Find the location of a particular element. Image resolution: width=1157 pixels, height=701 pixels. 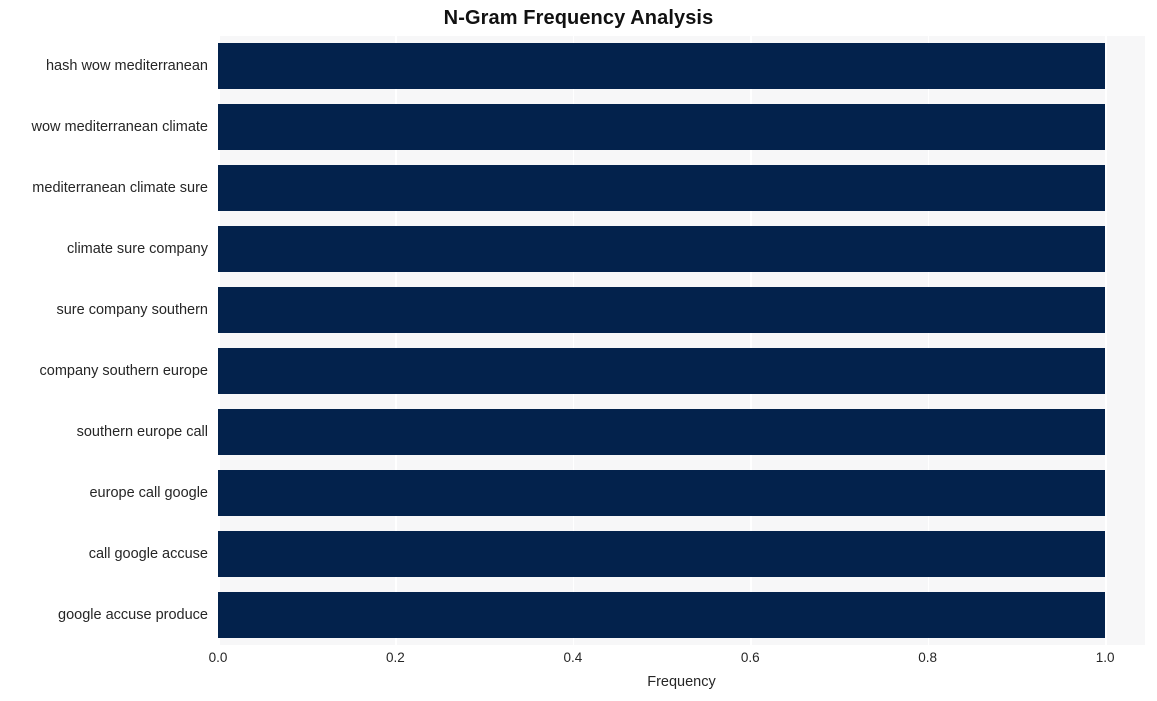

y-tick-label: wow mediterranean climate is located at coordinates (120, 127).